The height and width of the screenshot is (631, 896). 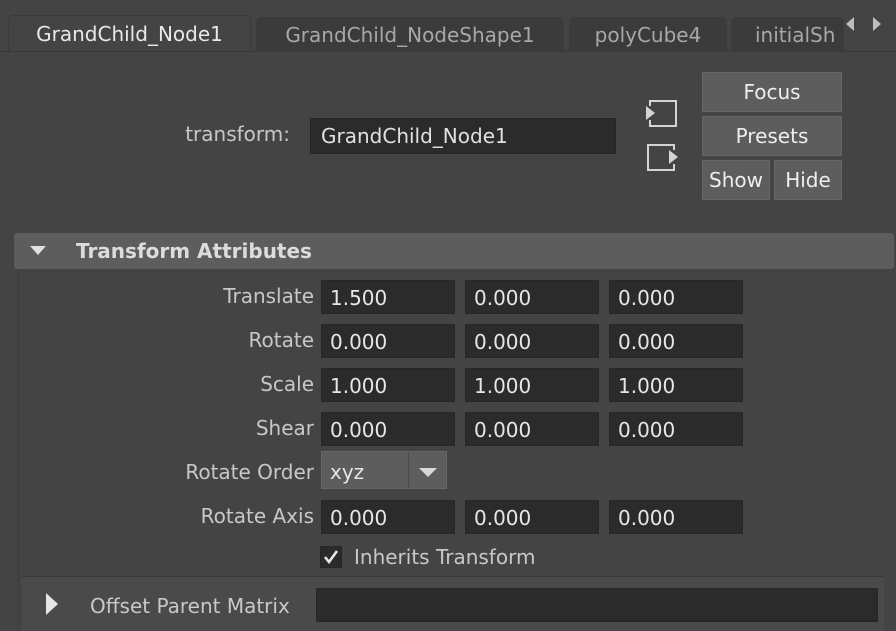 I want to click on tab-initialshading: initialSh, so click(x=787, y=34).